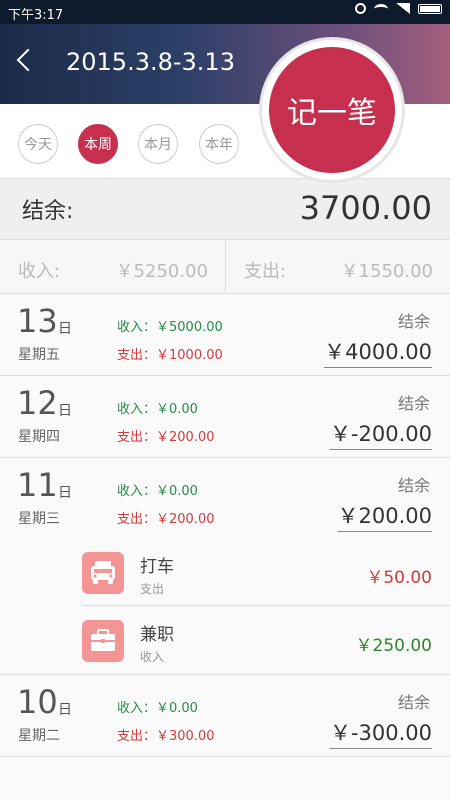 Image resolution: width=450 pixels, height=800 pixels. Describe the element at coordinates (28, 60) in the screenshot. I see `back-arrow-icon` at that location.